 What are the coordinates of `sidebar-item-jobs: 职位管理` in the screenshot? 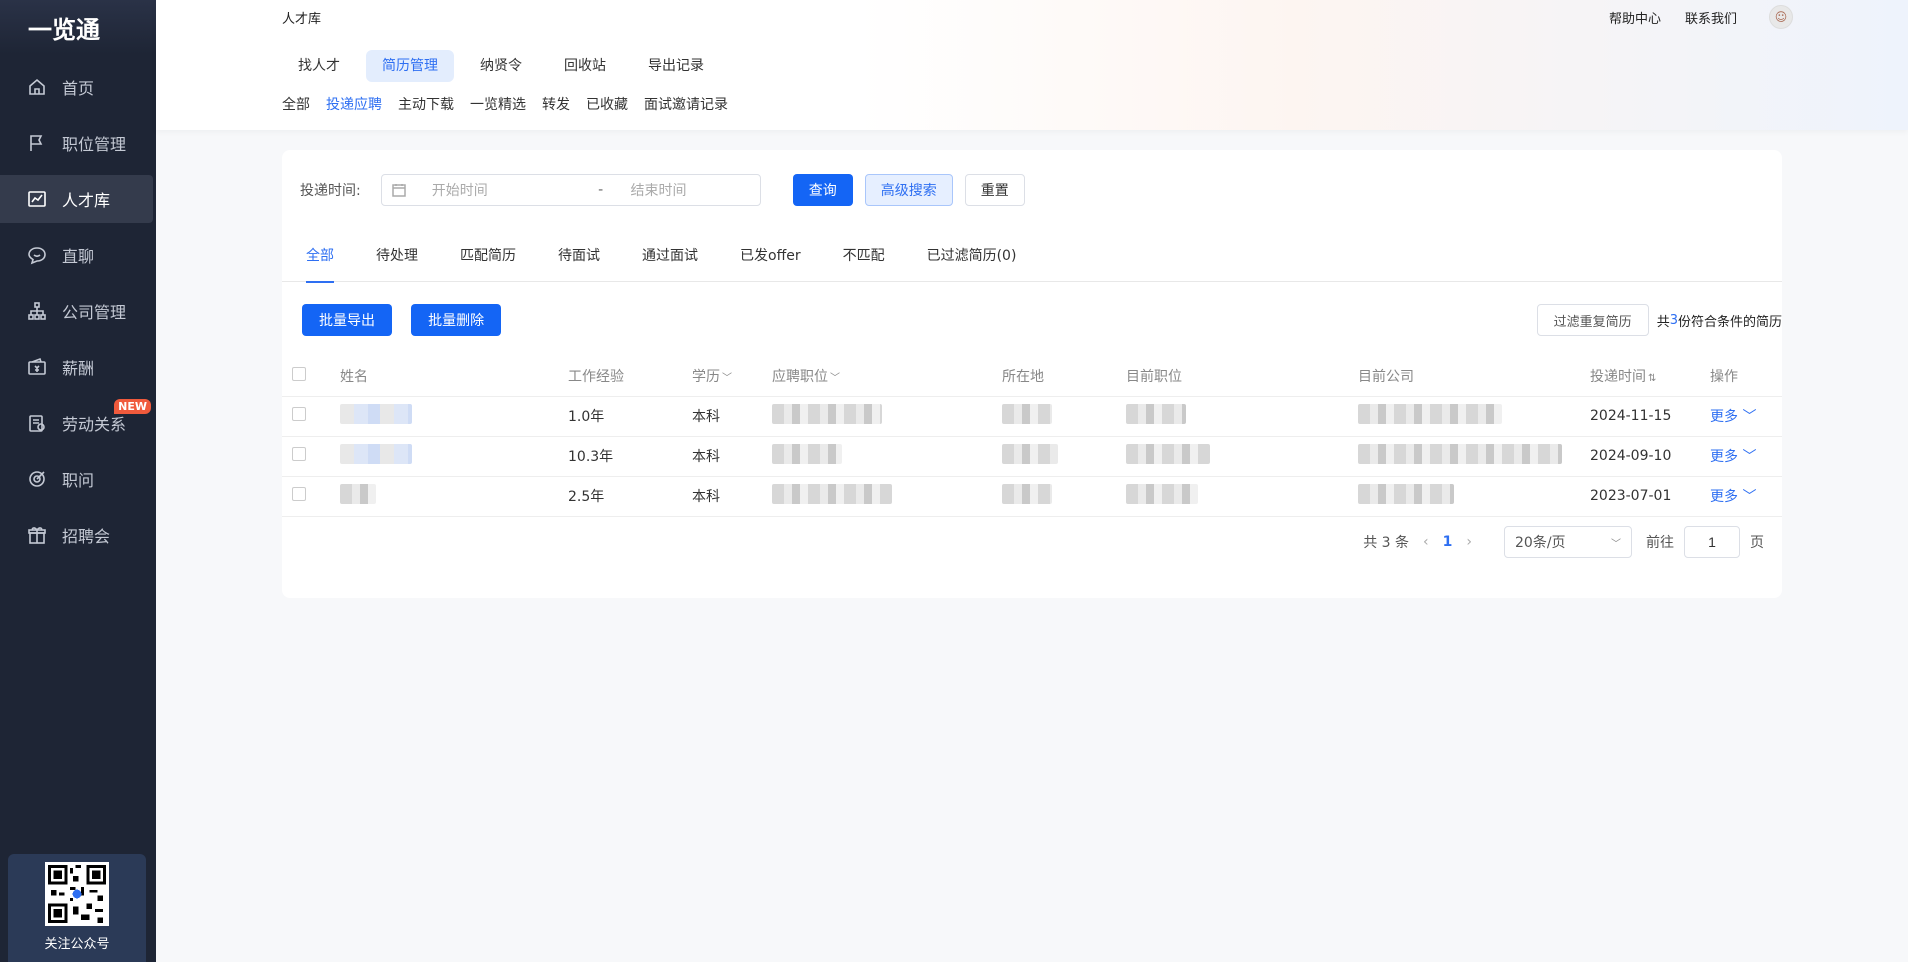 It's located at (76, 143).